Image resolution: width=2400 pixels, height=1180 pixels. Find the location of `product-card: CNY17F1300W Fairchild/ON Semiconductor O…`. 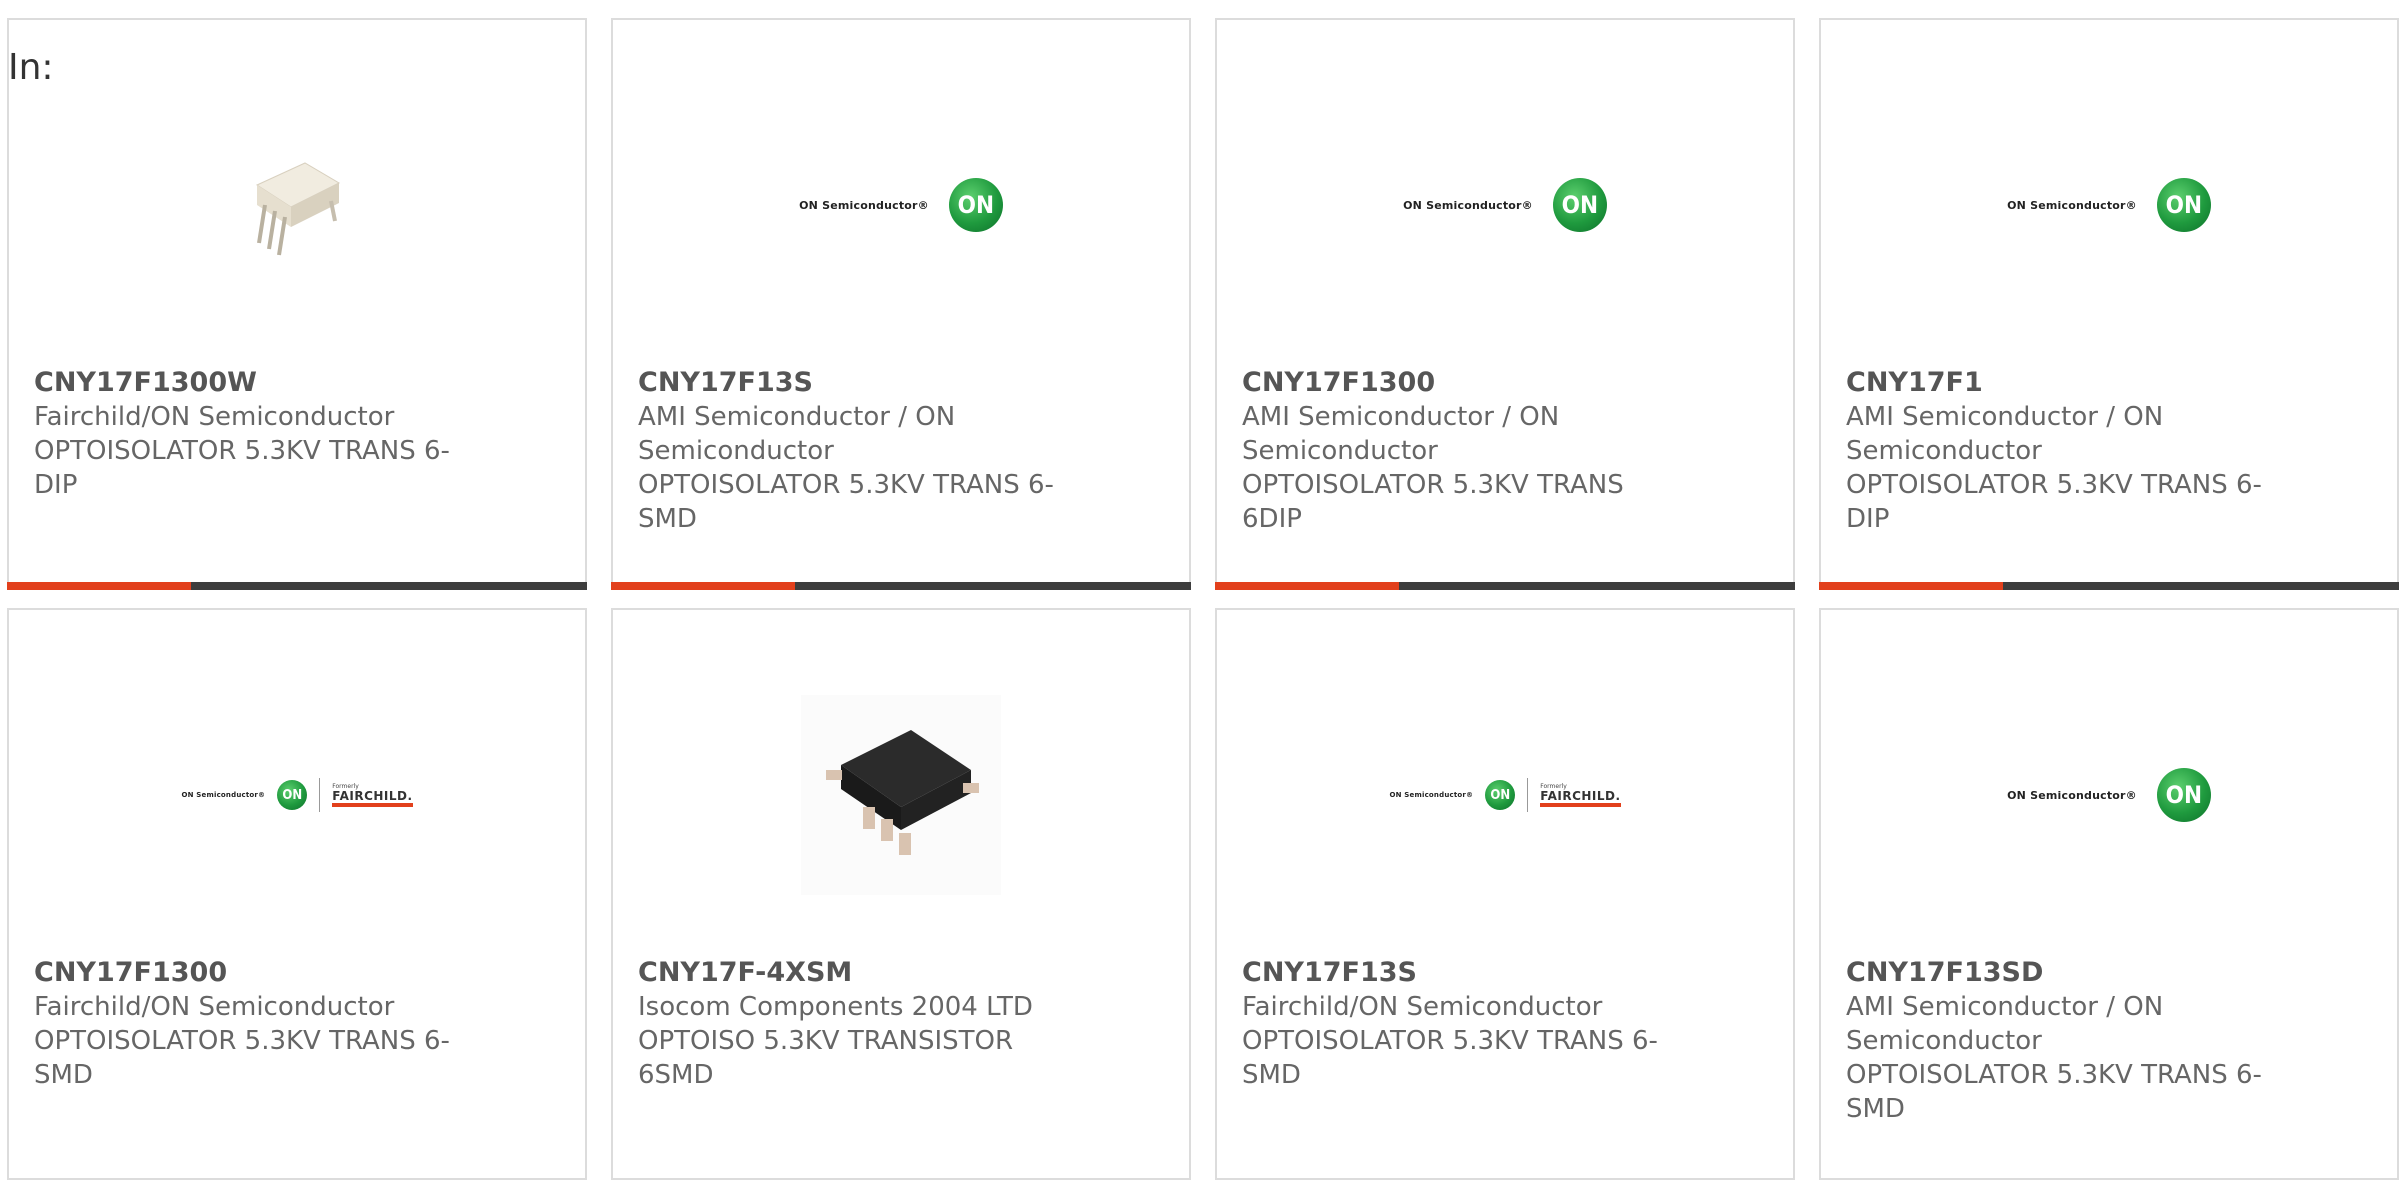

product-card: CNY17F1300W Fairchild/ON Semiconductor O… is located at coordinates (297, 304).